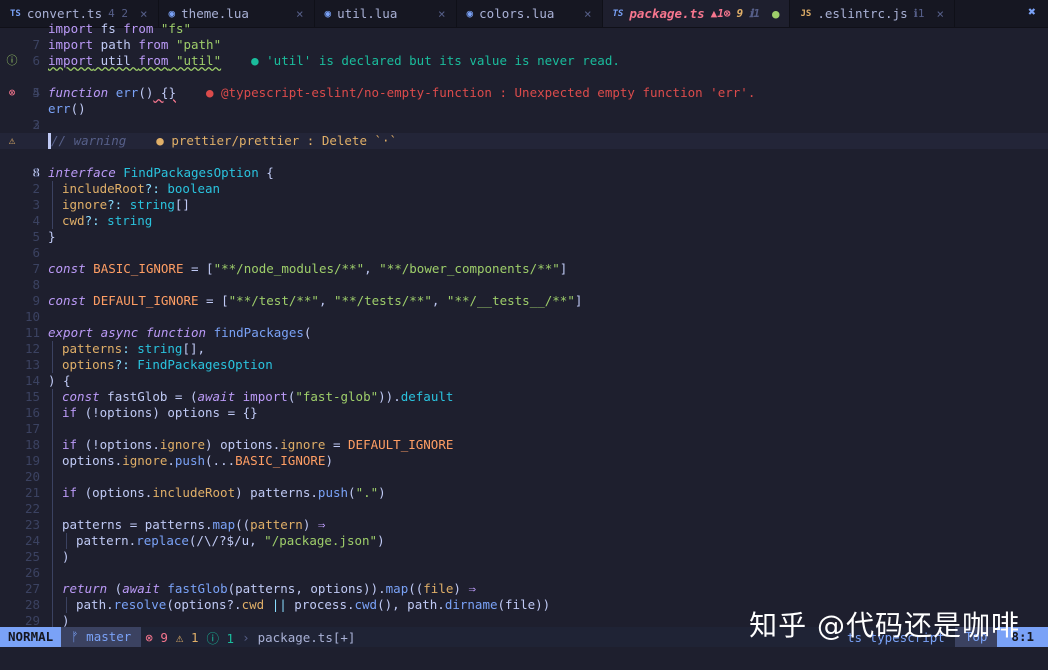 This screenshot has width=1048, height=670. I want to click on tab-label: util.lua, so click(367, 13).